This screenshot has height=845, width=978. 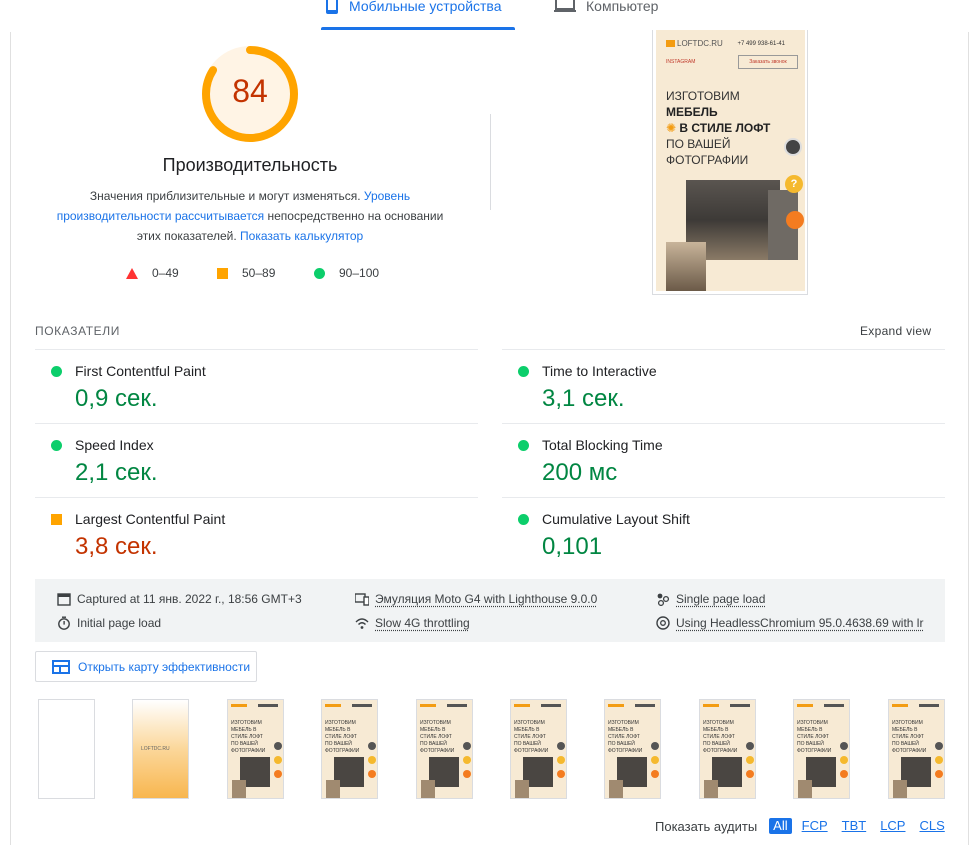 I want to click on audits-filter: Показать аудиты All FCP TBT LCP CLS, so click(x=805, y=826).